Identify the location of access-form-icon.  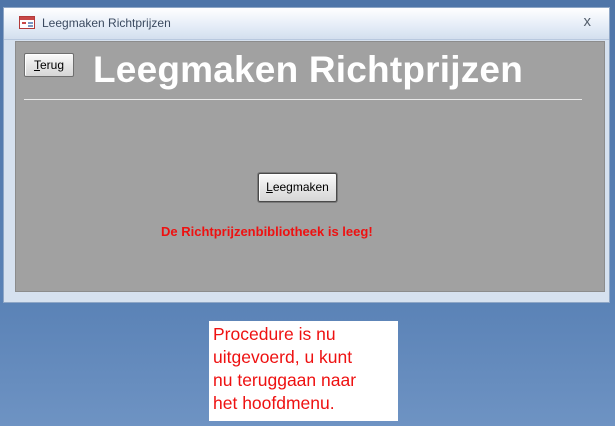
(27, 22).